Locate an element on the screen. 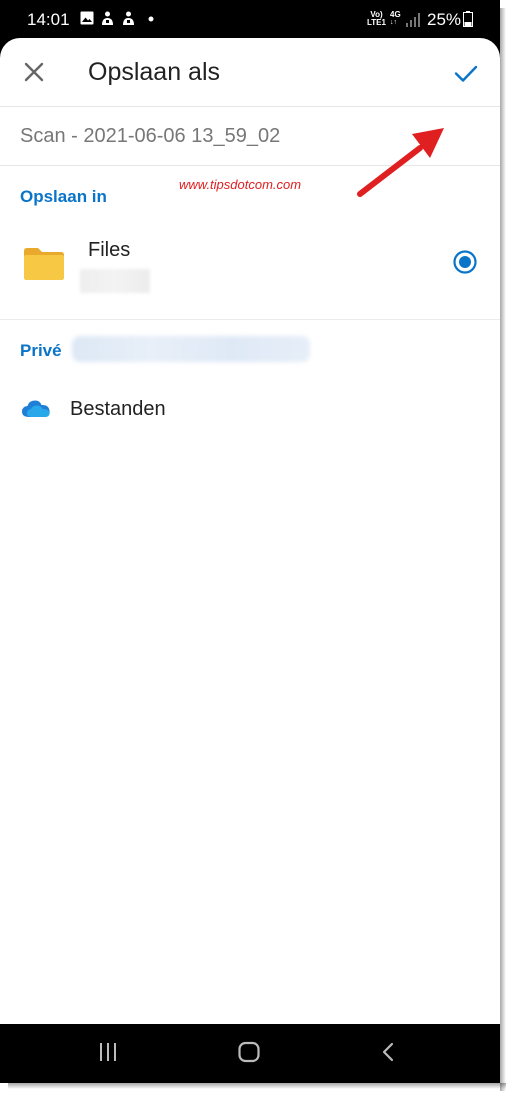 The height and width of the screenshot is (1098, 515). checkmark-icon is located at coordinates (466, 73).